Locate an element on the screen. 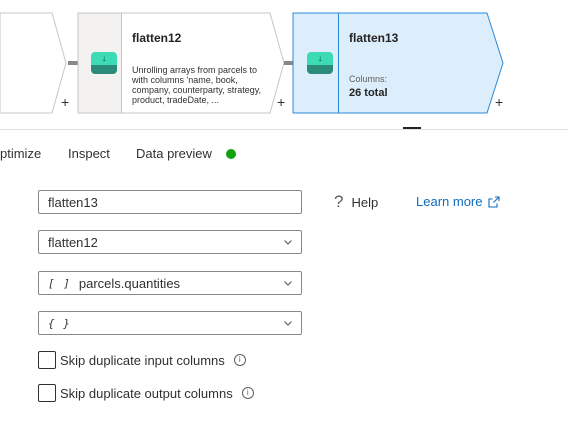 The image size is (568, 436). help-link: ? Help is located at coordinates (356, 202).